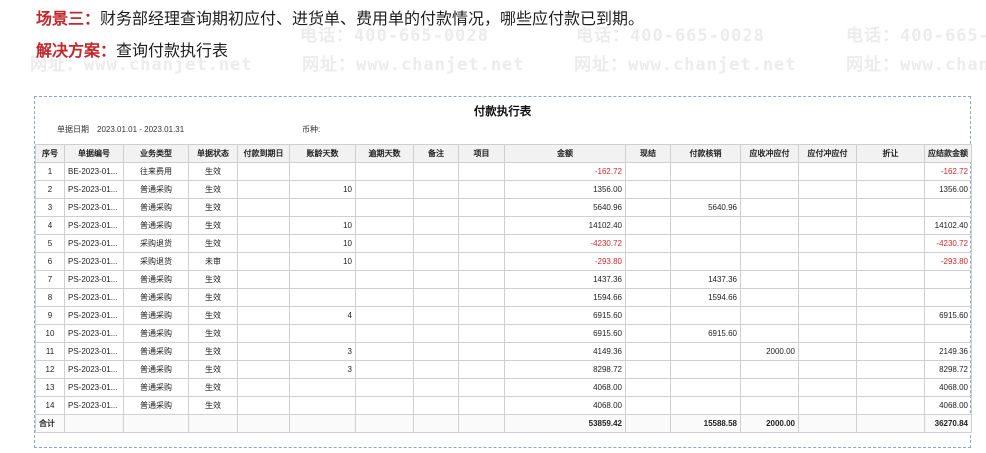 The height and width of the screenshot is (453, 986). What do you see at coordinates (50, 153) in the screenshot?
I see `column-header: 序号` at bounding box center [50, 153].